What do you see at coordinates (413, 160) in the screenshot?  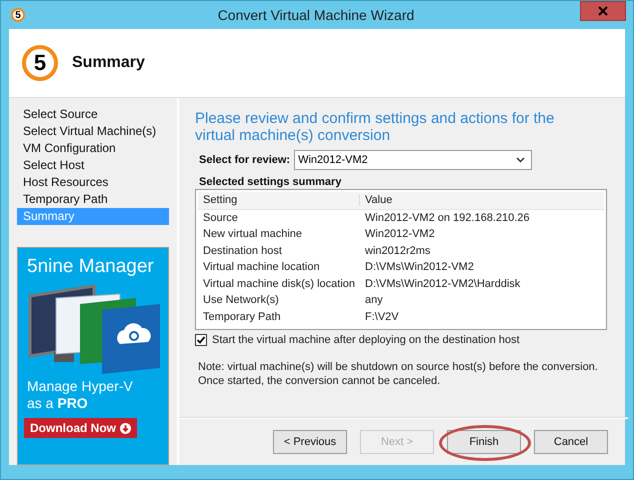 I see `vm-dropdown: Win2012-VM2` at bounding box center [413, 160].